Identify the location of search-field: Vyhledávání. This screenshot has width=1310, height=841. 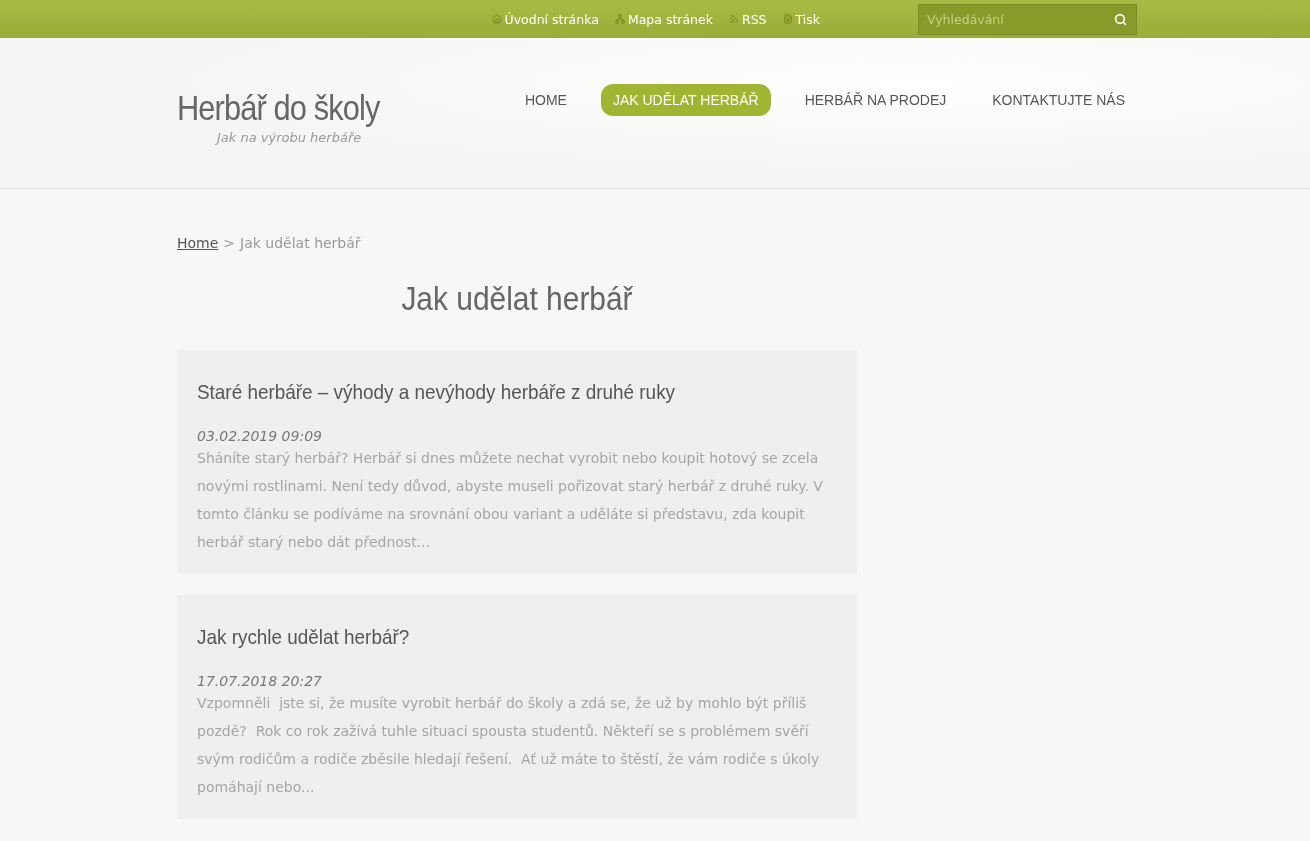
(1027, 19).